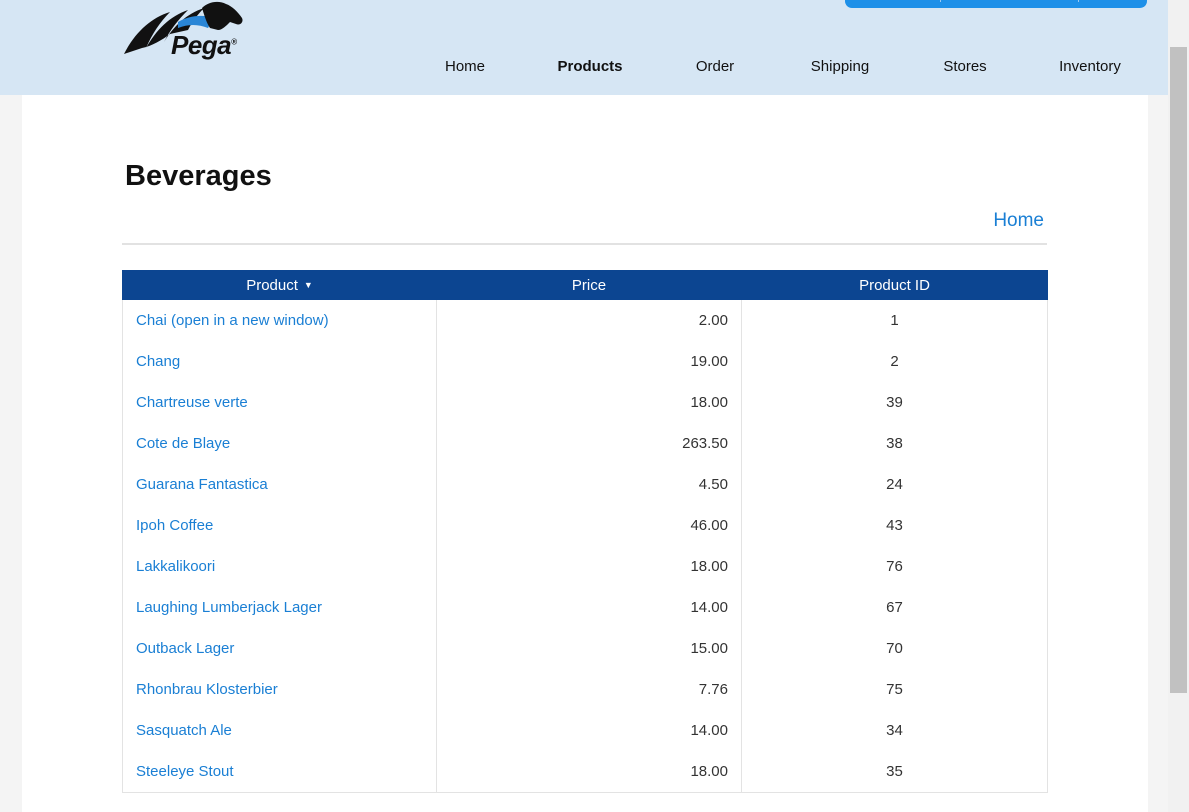 The width and height of the screenshot is (1189, 812). I want to click on product-name-link: Outback Lager, so click(279, 648).